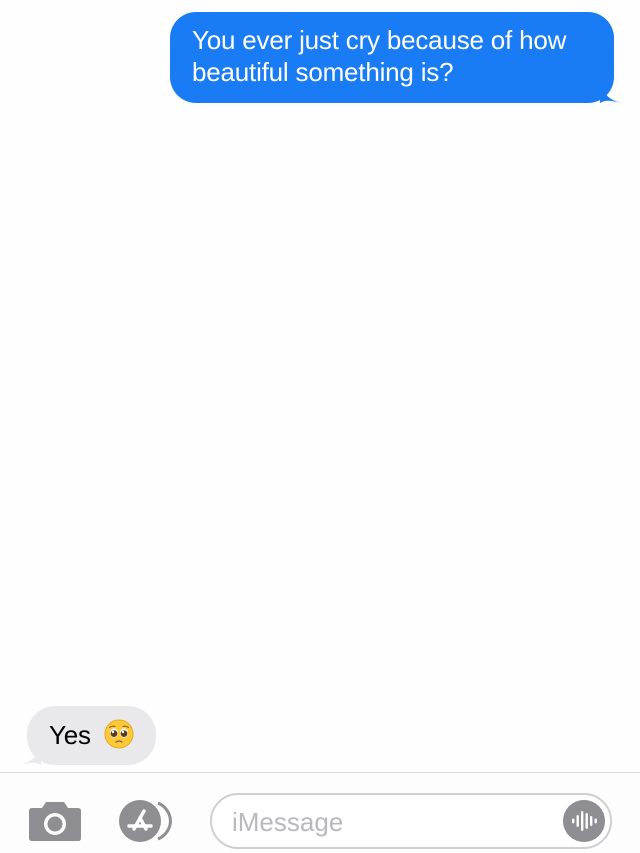 This screenshot has width=640, height=853. Describe the element at coordinates (119, 734) in the screenshot. I see `pleading-face-emoji-icon` at that location.